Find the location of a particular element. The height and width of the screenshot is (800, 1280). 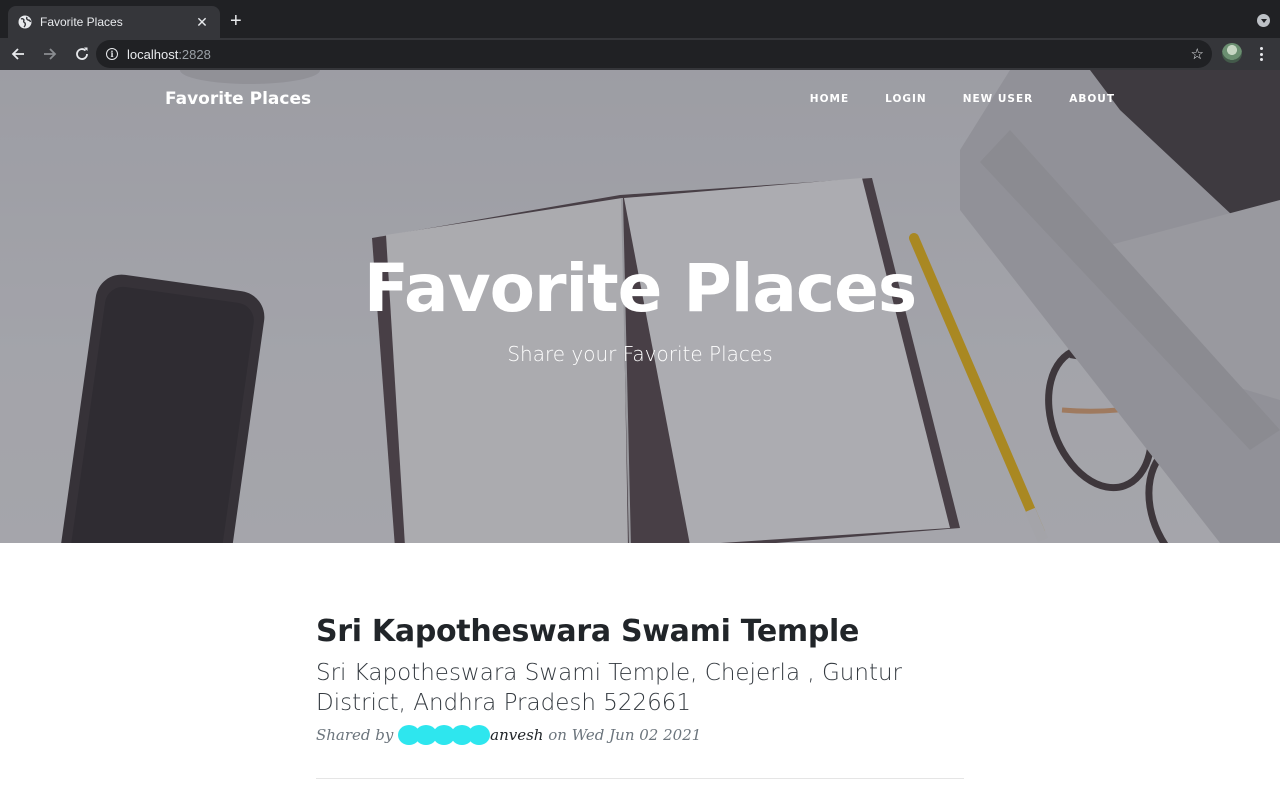

tab-search-icon is located at coordinates (1263, 20).